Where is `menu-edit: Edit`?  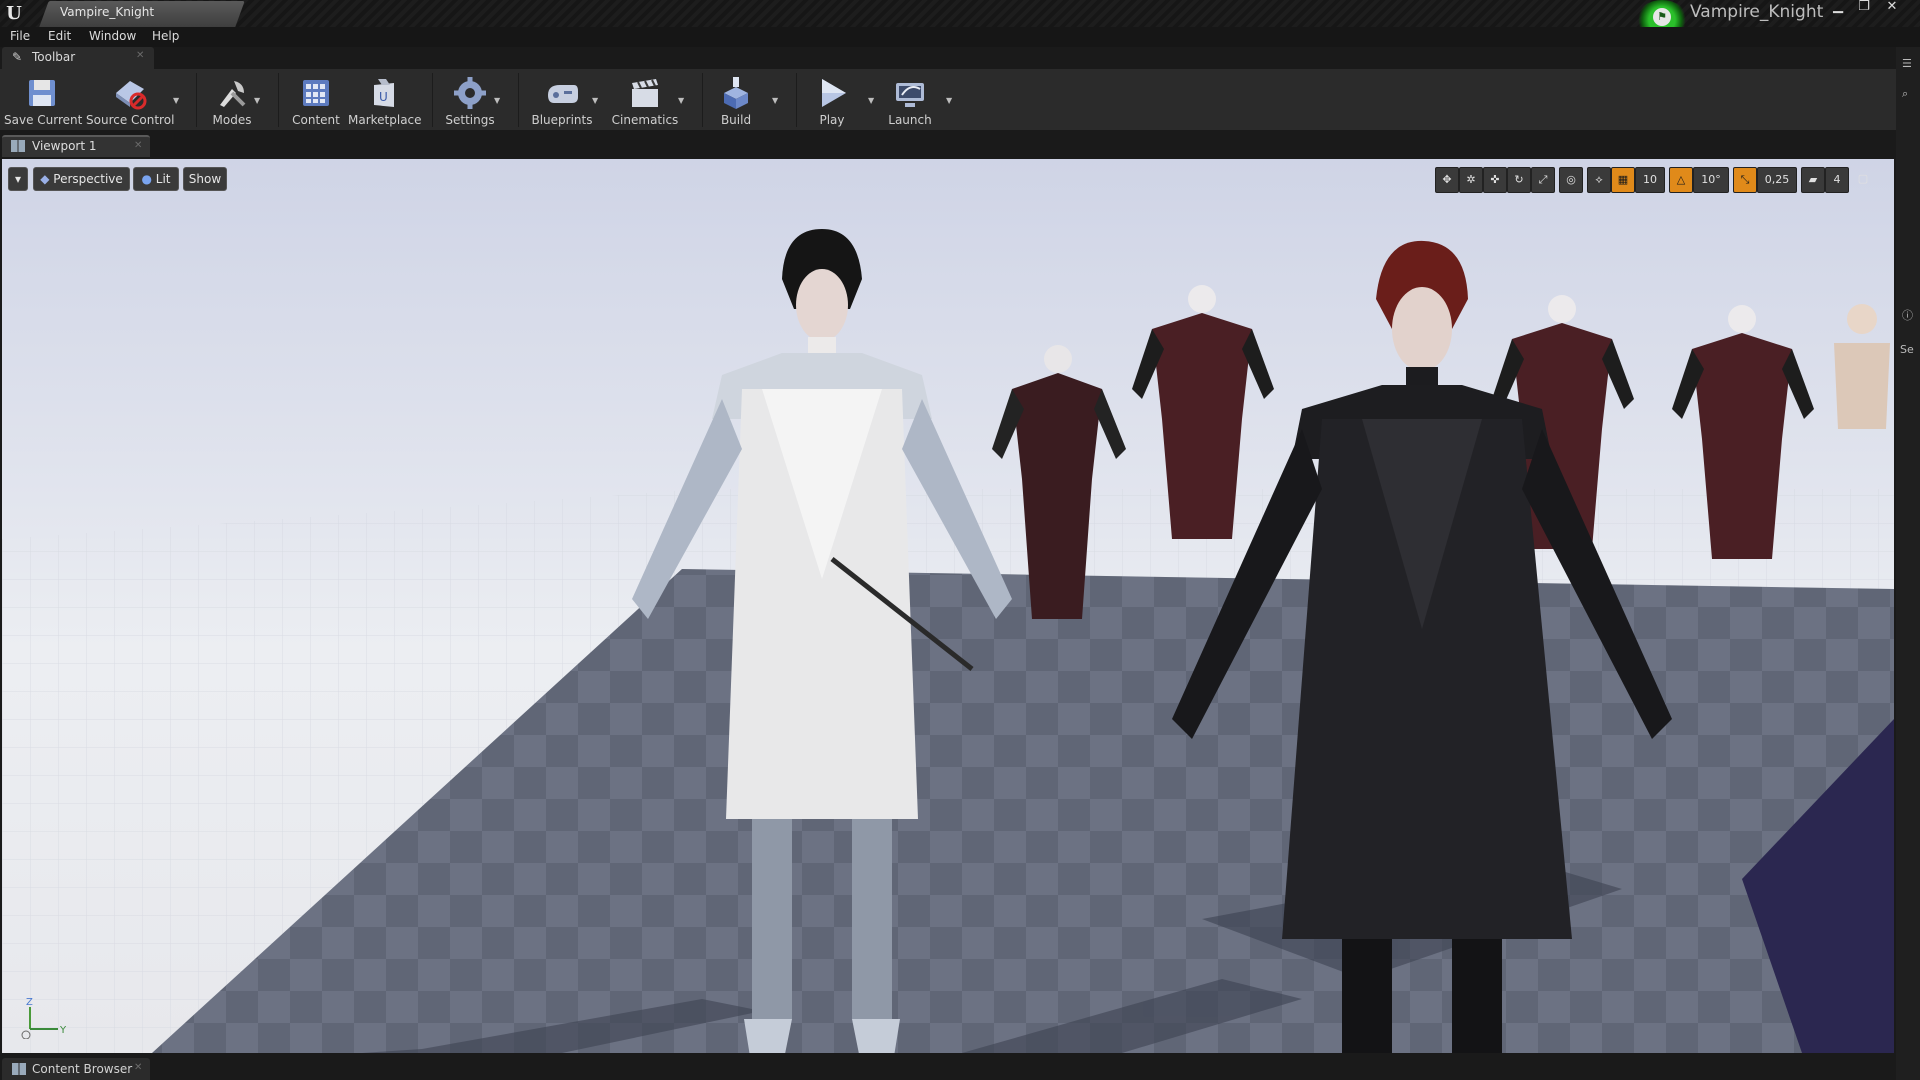
menu-edit: Edit is located at coordinates (59, 36).